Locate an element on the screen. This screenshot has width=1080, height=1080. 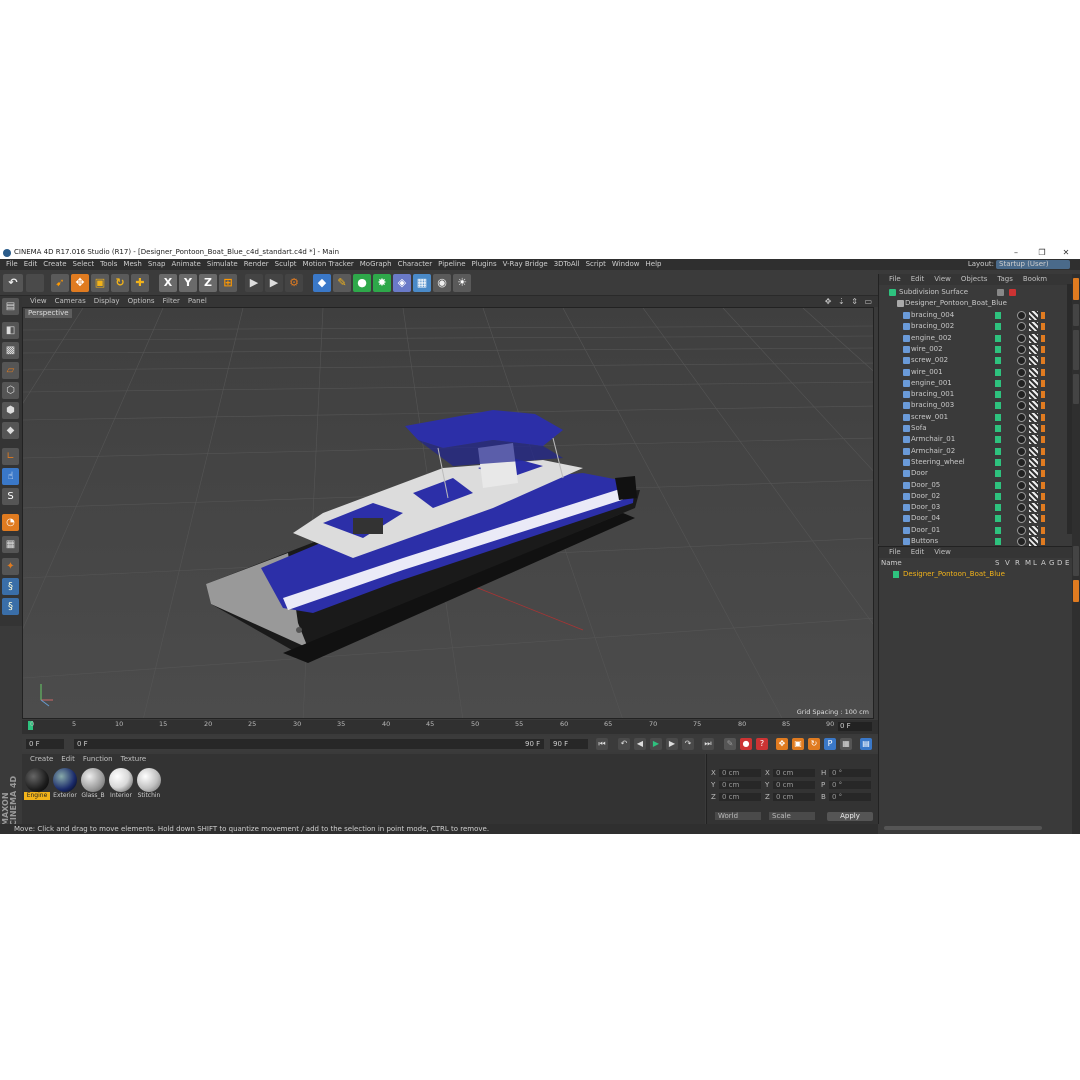
object-row: Door_03 is located at coordinates (972, 507).